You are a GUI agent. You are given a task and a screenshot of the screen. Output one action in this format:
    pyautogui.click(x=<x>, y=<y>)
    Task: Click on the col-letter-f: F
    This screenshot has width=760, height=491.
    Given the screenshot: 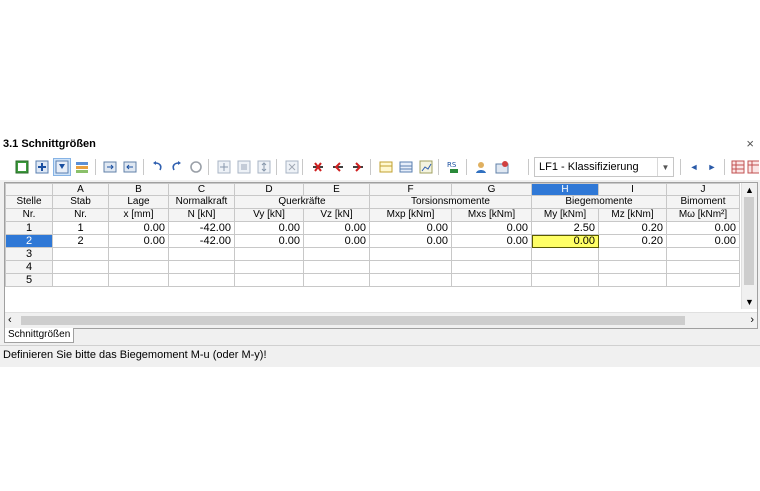 What is the action you would take?
    pyautogui.click(x=410, y=189)
    